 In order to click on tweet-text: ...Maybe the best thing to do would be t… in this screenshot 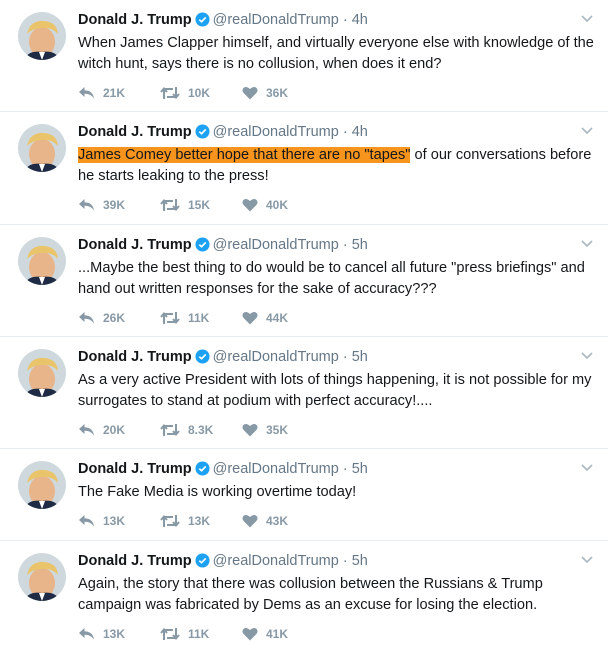, I will do `click(338, 279)`.